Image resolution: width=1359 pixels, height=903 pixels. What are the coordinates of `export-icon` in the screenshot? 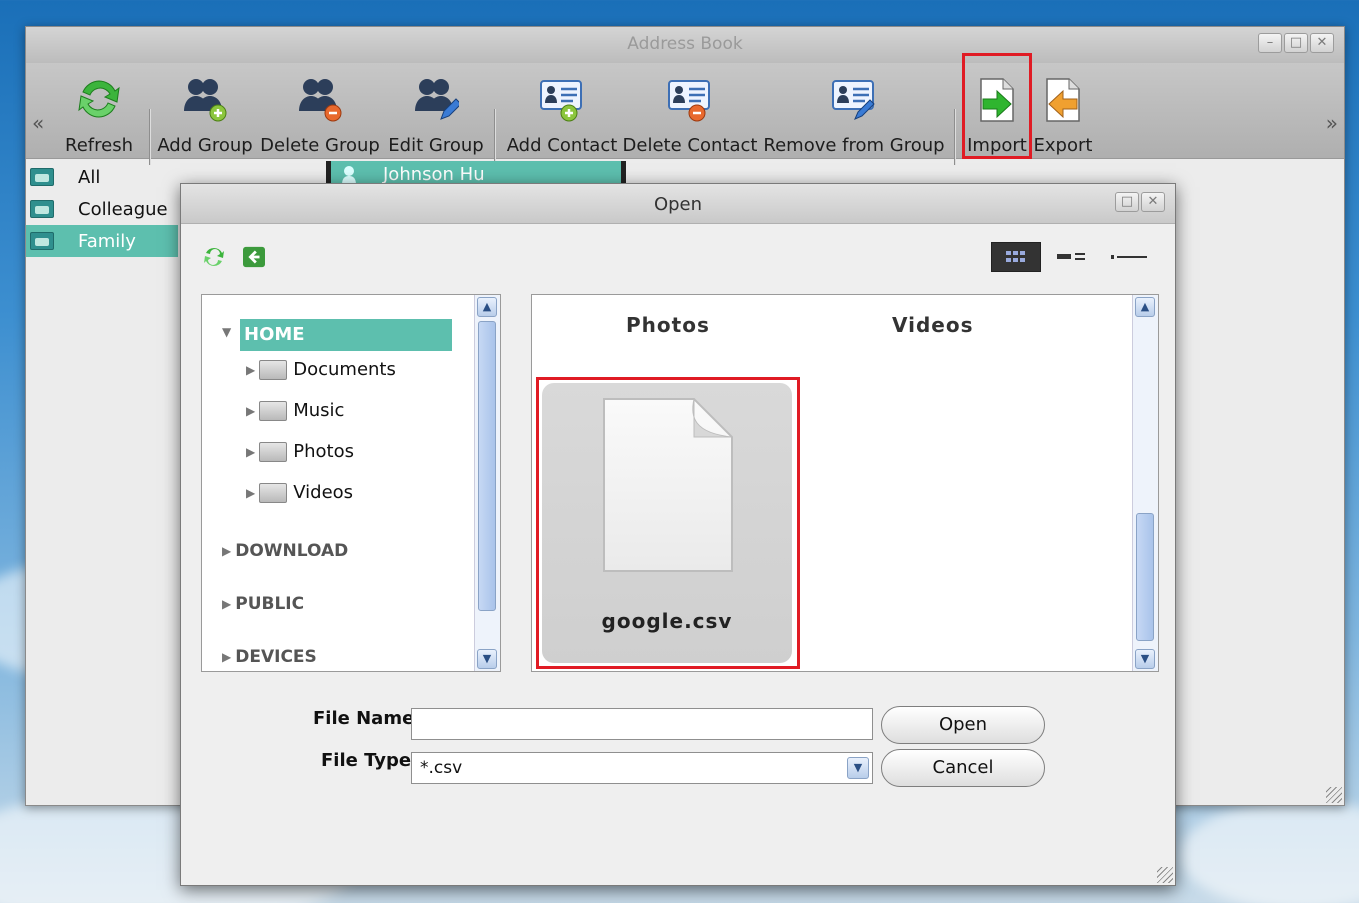 It's located at (1063, 100).